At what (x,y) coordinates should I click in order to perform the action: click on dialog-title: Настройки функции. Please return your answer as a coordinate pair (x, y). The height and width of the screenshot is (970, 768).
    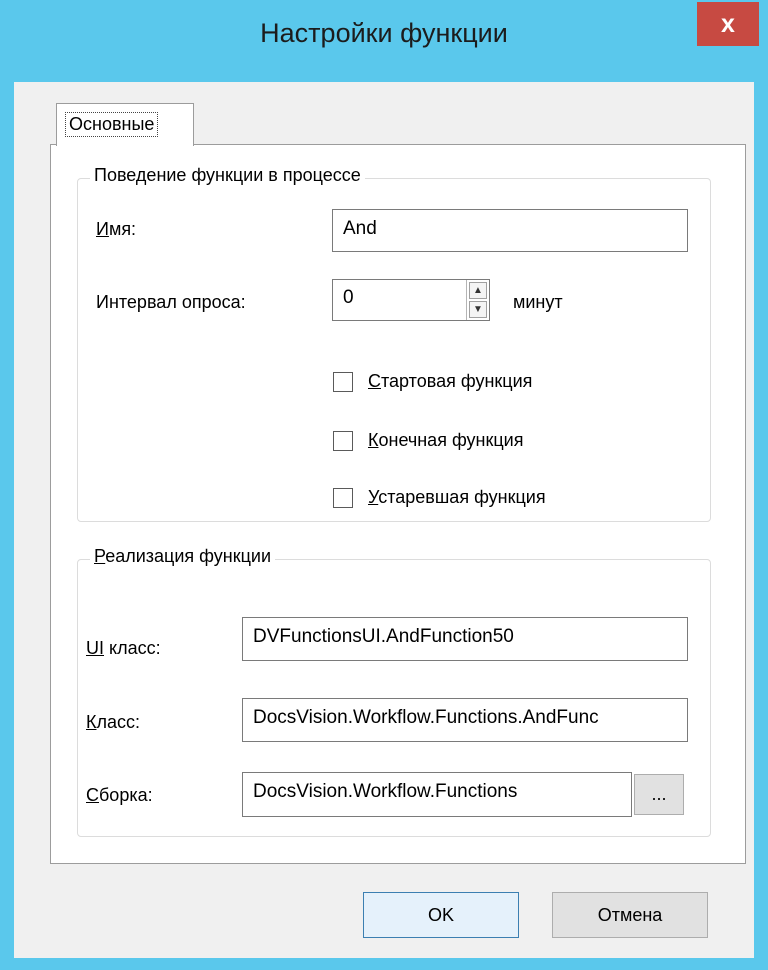
    Looking at the image, I should click on (384, 33).